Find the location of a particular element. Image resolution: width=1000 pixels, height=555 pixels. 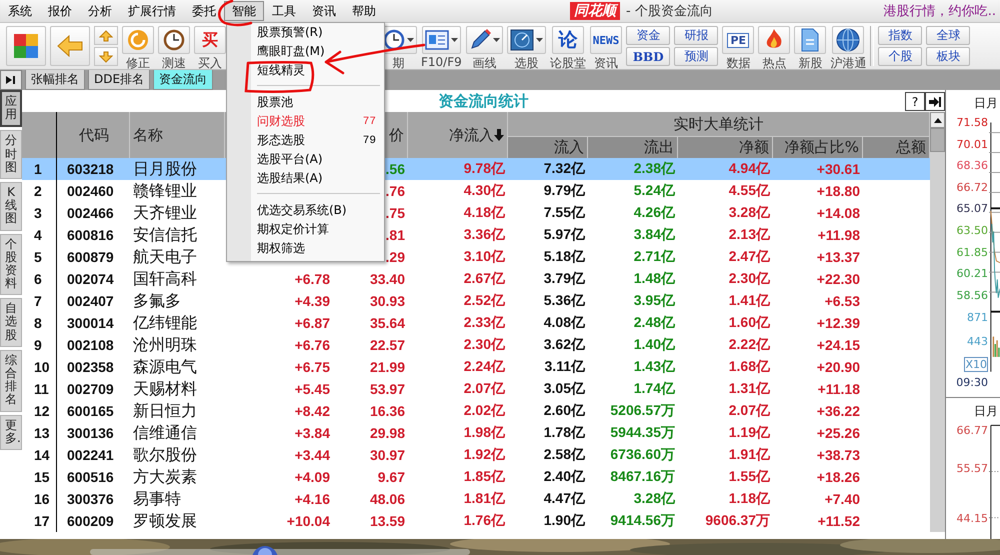

table-row: 15 600516 方大炭素 +4.09 9.67 1.85亿 2.40亿 8467.16万 1.55亿 +18.26 is located at coordinates (476, 477).